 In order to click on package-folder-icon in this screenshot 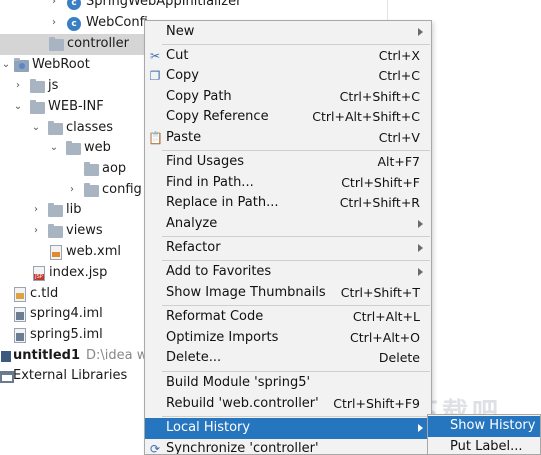, I will do `click(56, 44)`.